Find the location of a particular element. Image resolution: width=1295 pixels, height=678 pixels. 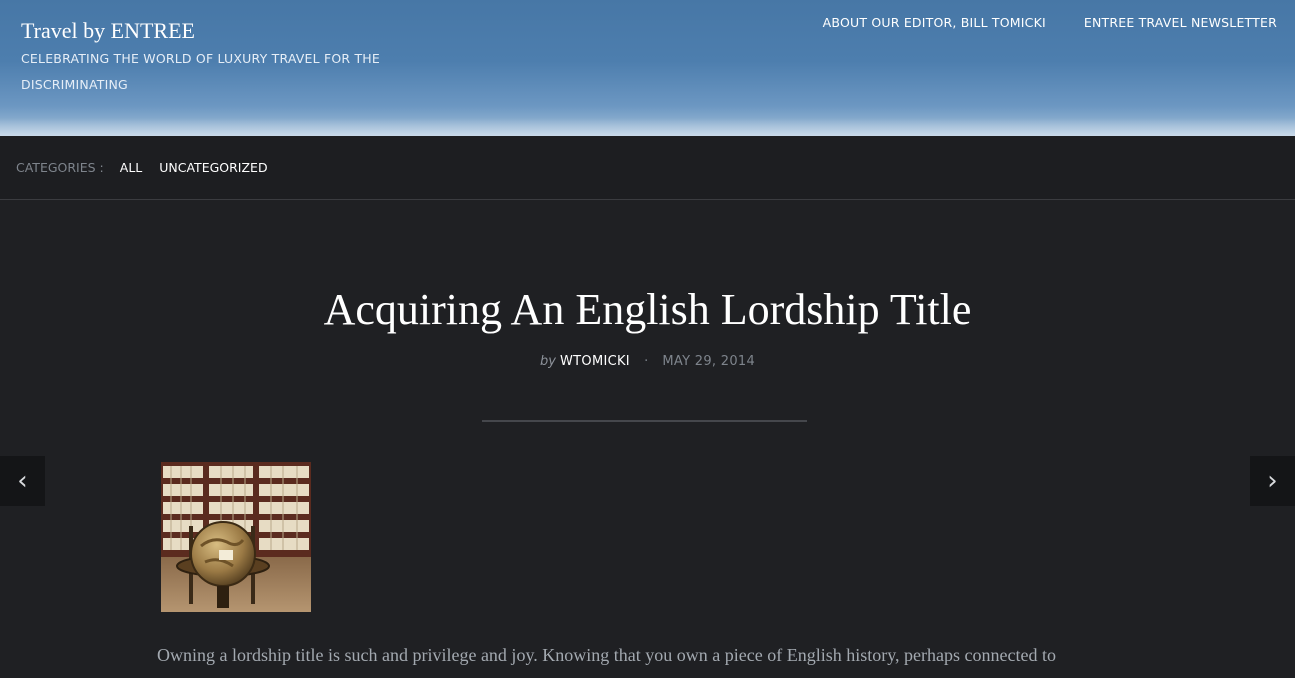

post-image-library-globe is located at coordinates (236, 537).